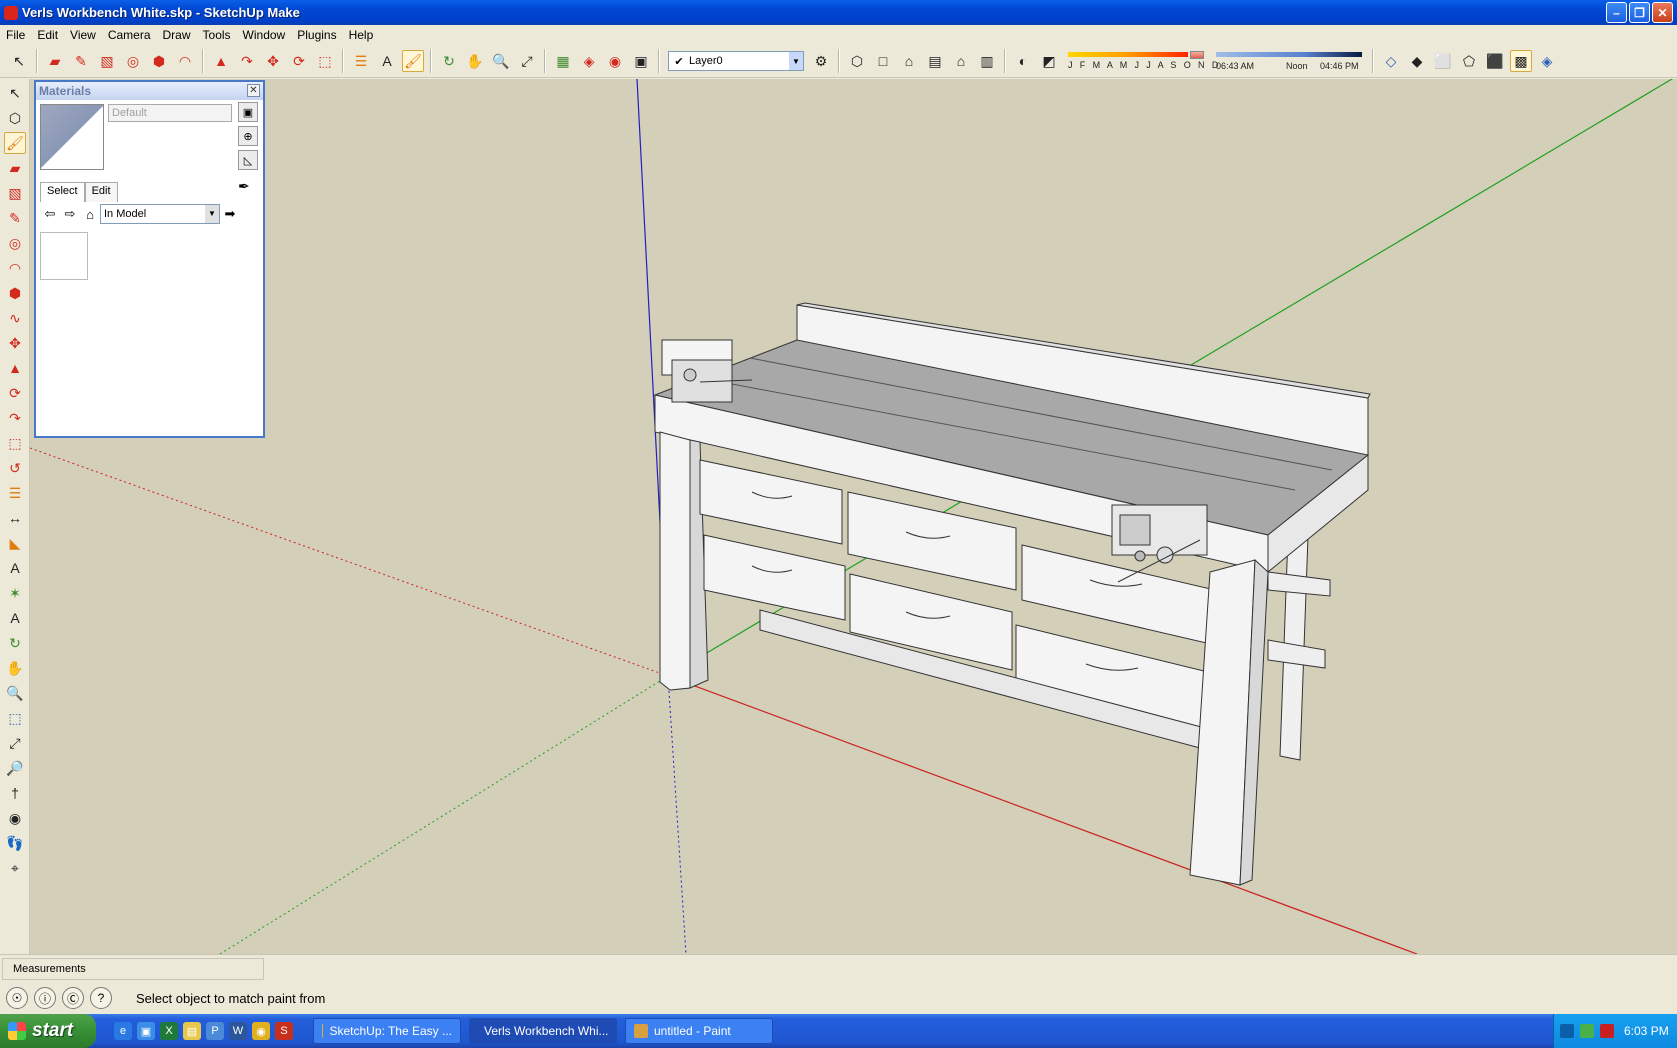 The width and height of the screenshot is (1677, 1048). I want to click on taskbar-item-paint: untitled - Paint, so click(699, 1031).